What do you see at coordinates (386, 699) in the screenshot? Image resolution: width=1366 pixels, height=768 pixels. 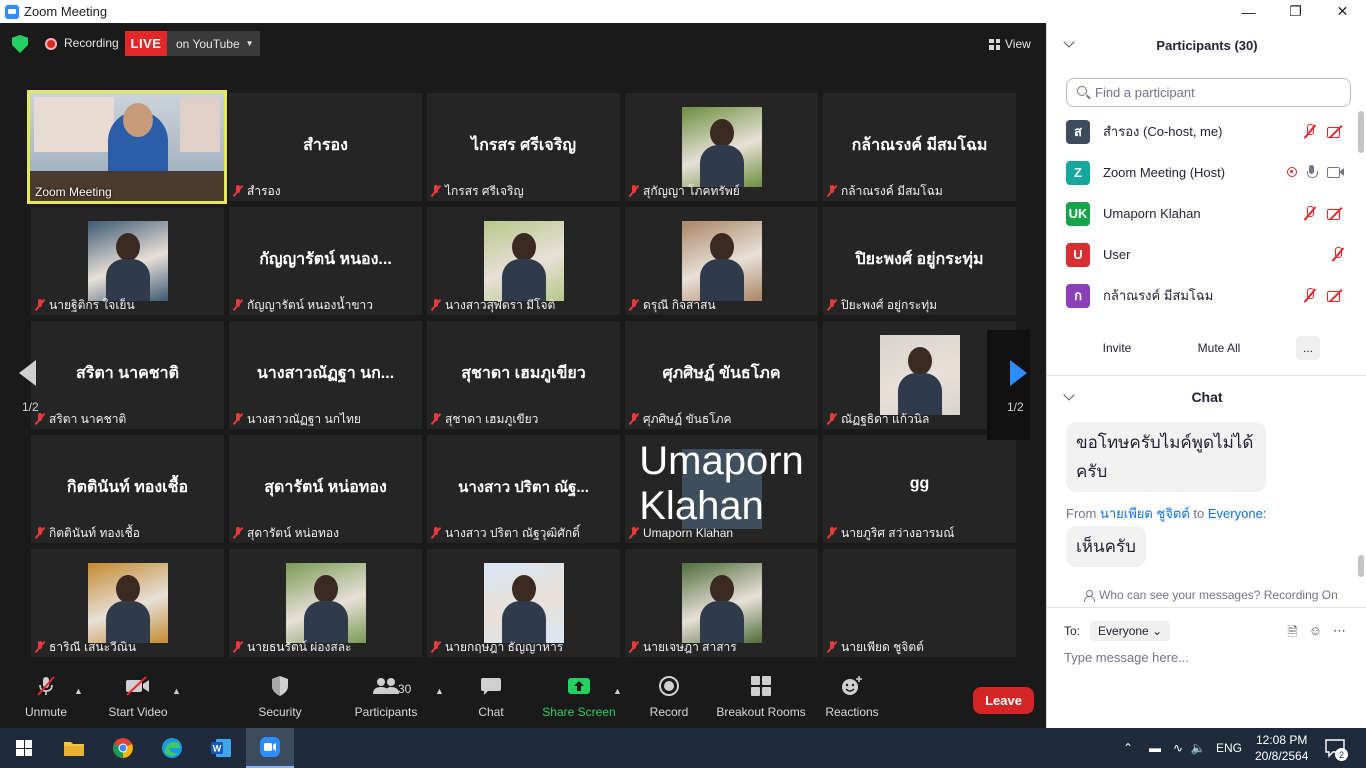 I see `participants-button: Participants 30` at bounding box center [386, 699].